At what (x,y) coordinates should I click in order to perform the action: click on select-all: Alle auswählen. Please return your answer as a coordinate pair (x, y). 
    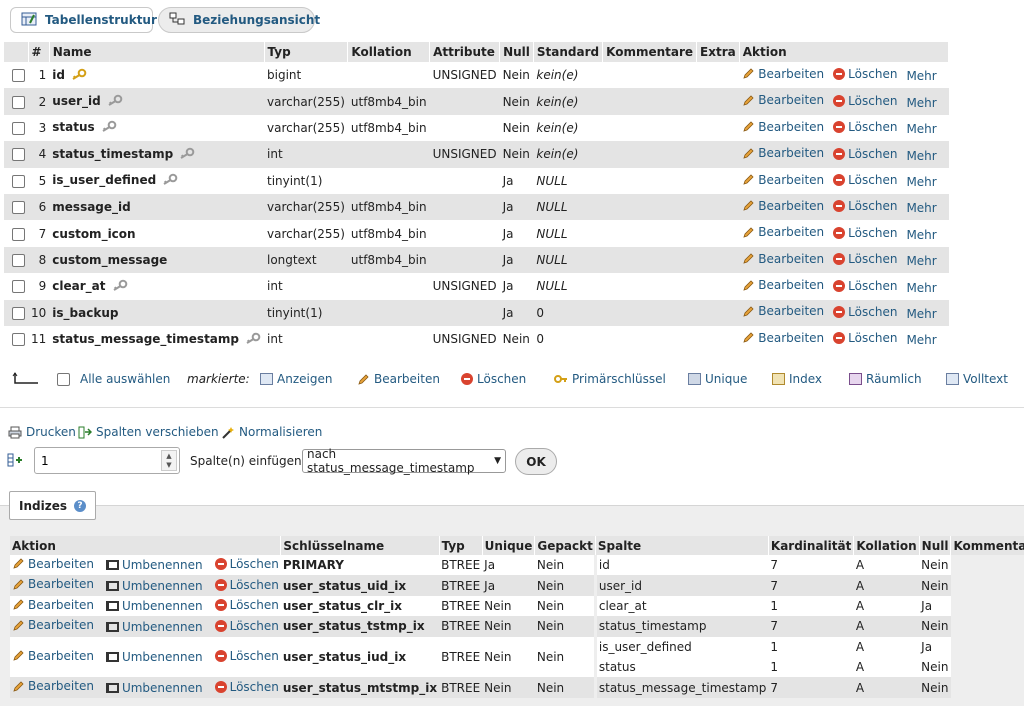
    Looking at the image, I should click on (113, 379).